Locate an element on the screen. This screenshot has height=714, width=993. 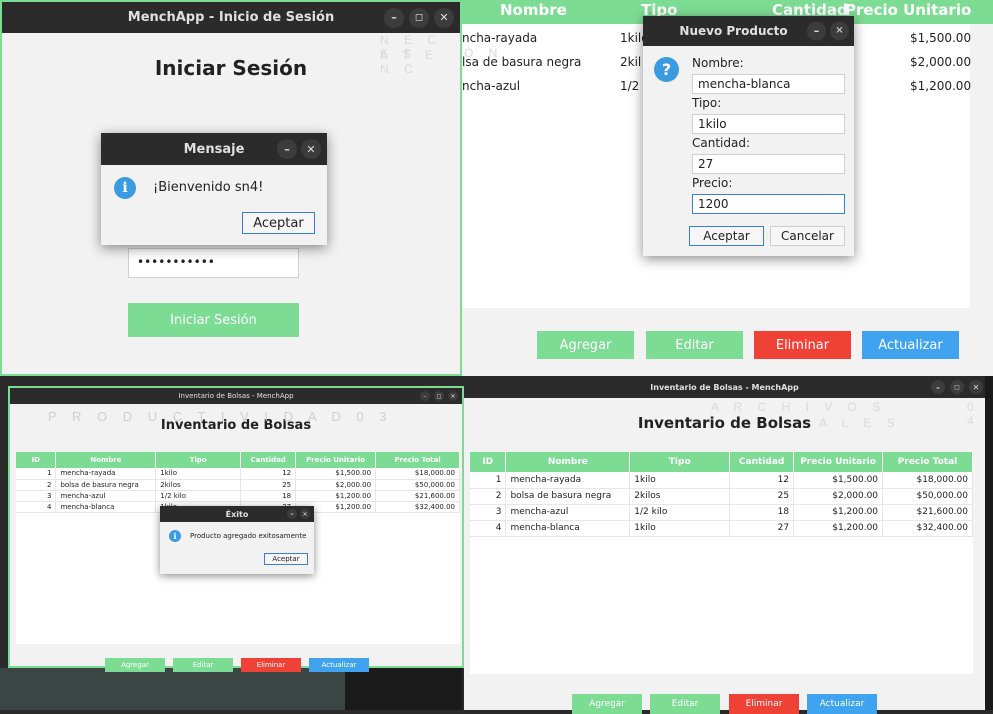
cell-tipo: 2kil is located at coordinates (631, 62).